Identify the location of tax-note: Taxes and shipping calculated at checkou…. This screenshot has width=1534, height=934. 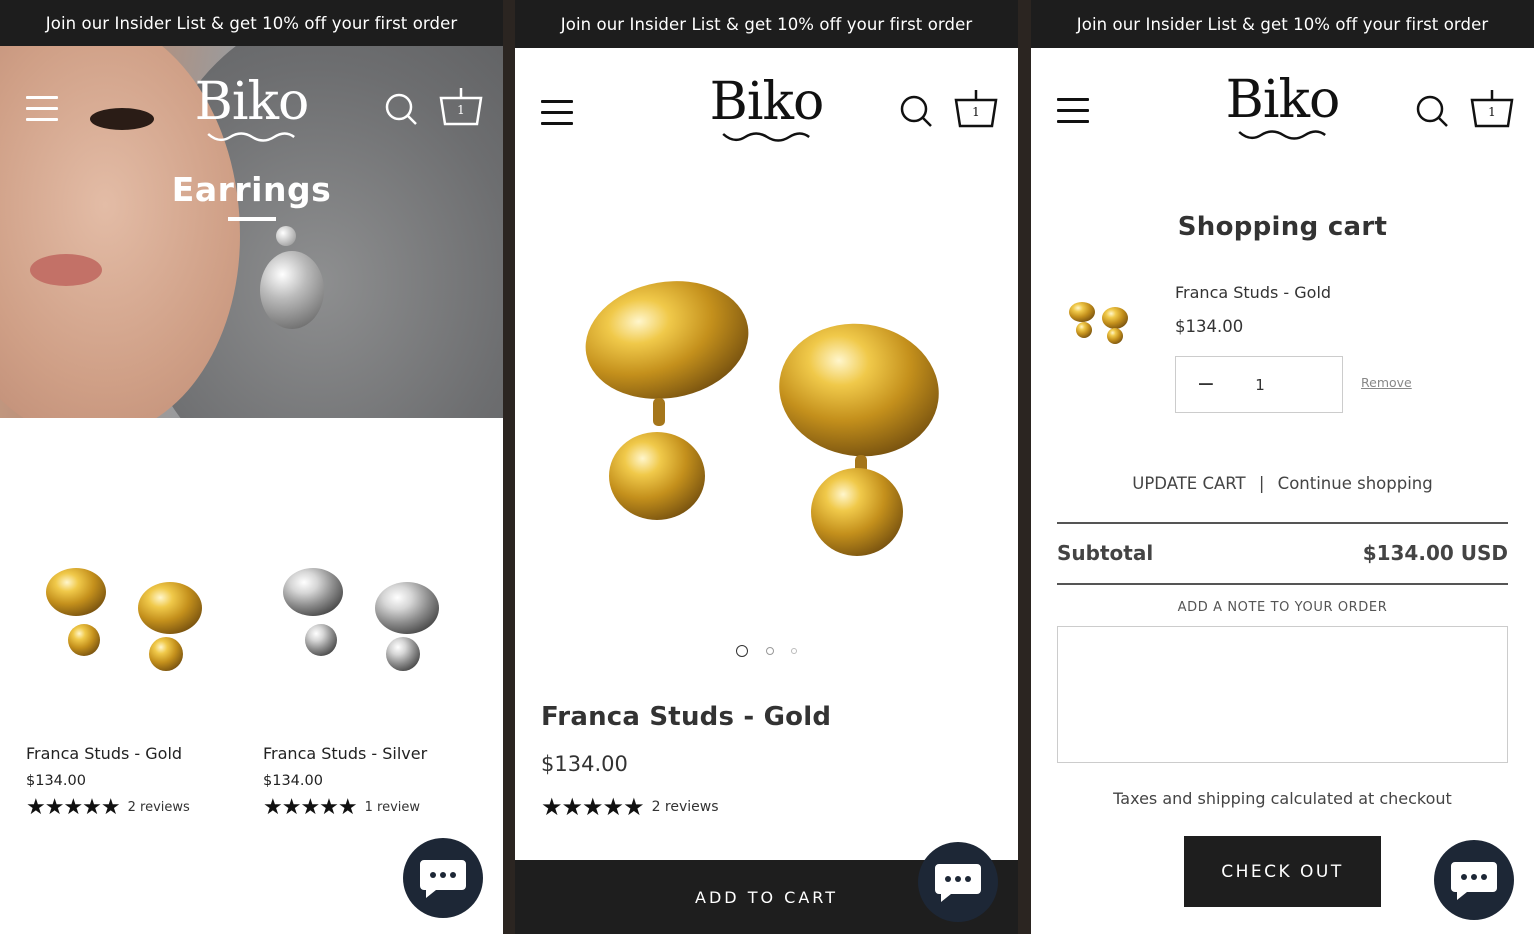
(1282, 798).